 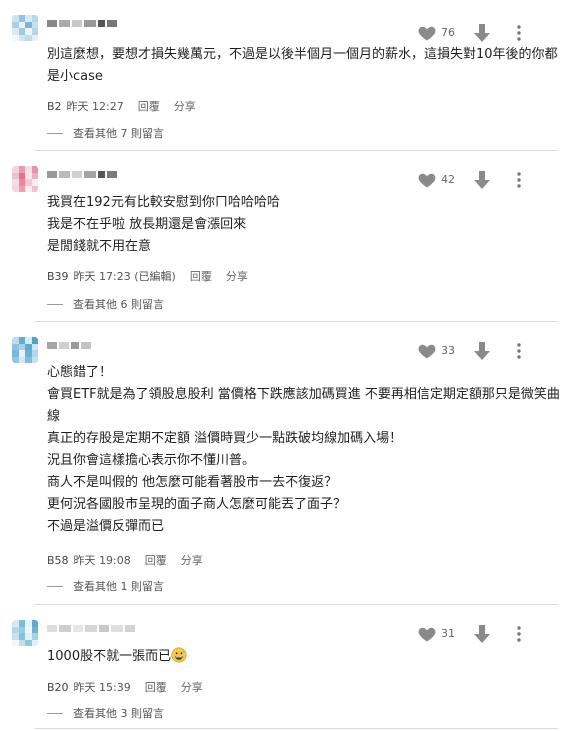 I want to click on comment-meta: B39 昨天 17:23 (已編輯) 回覆 分享, so click(x=147, y=276).